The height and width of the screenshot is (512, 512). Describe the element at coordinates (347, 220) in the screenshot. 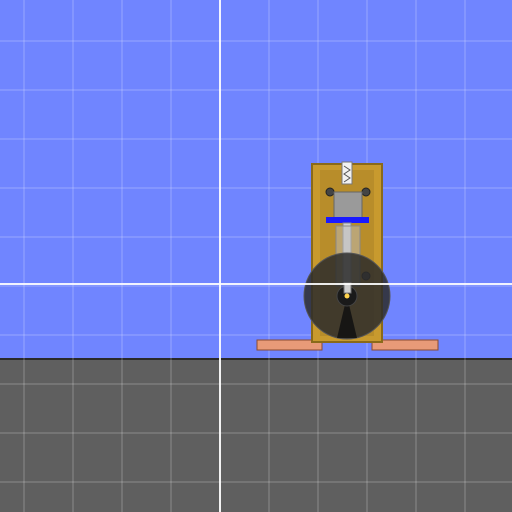

I see `piston-bar` at that location.